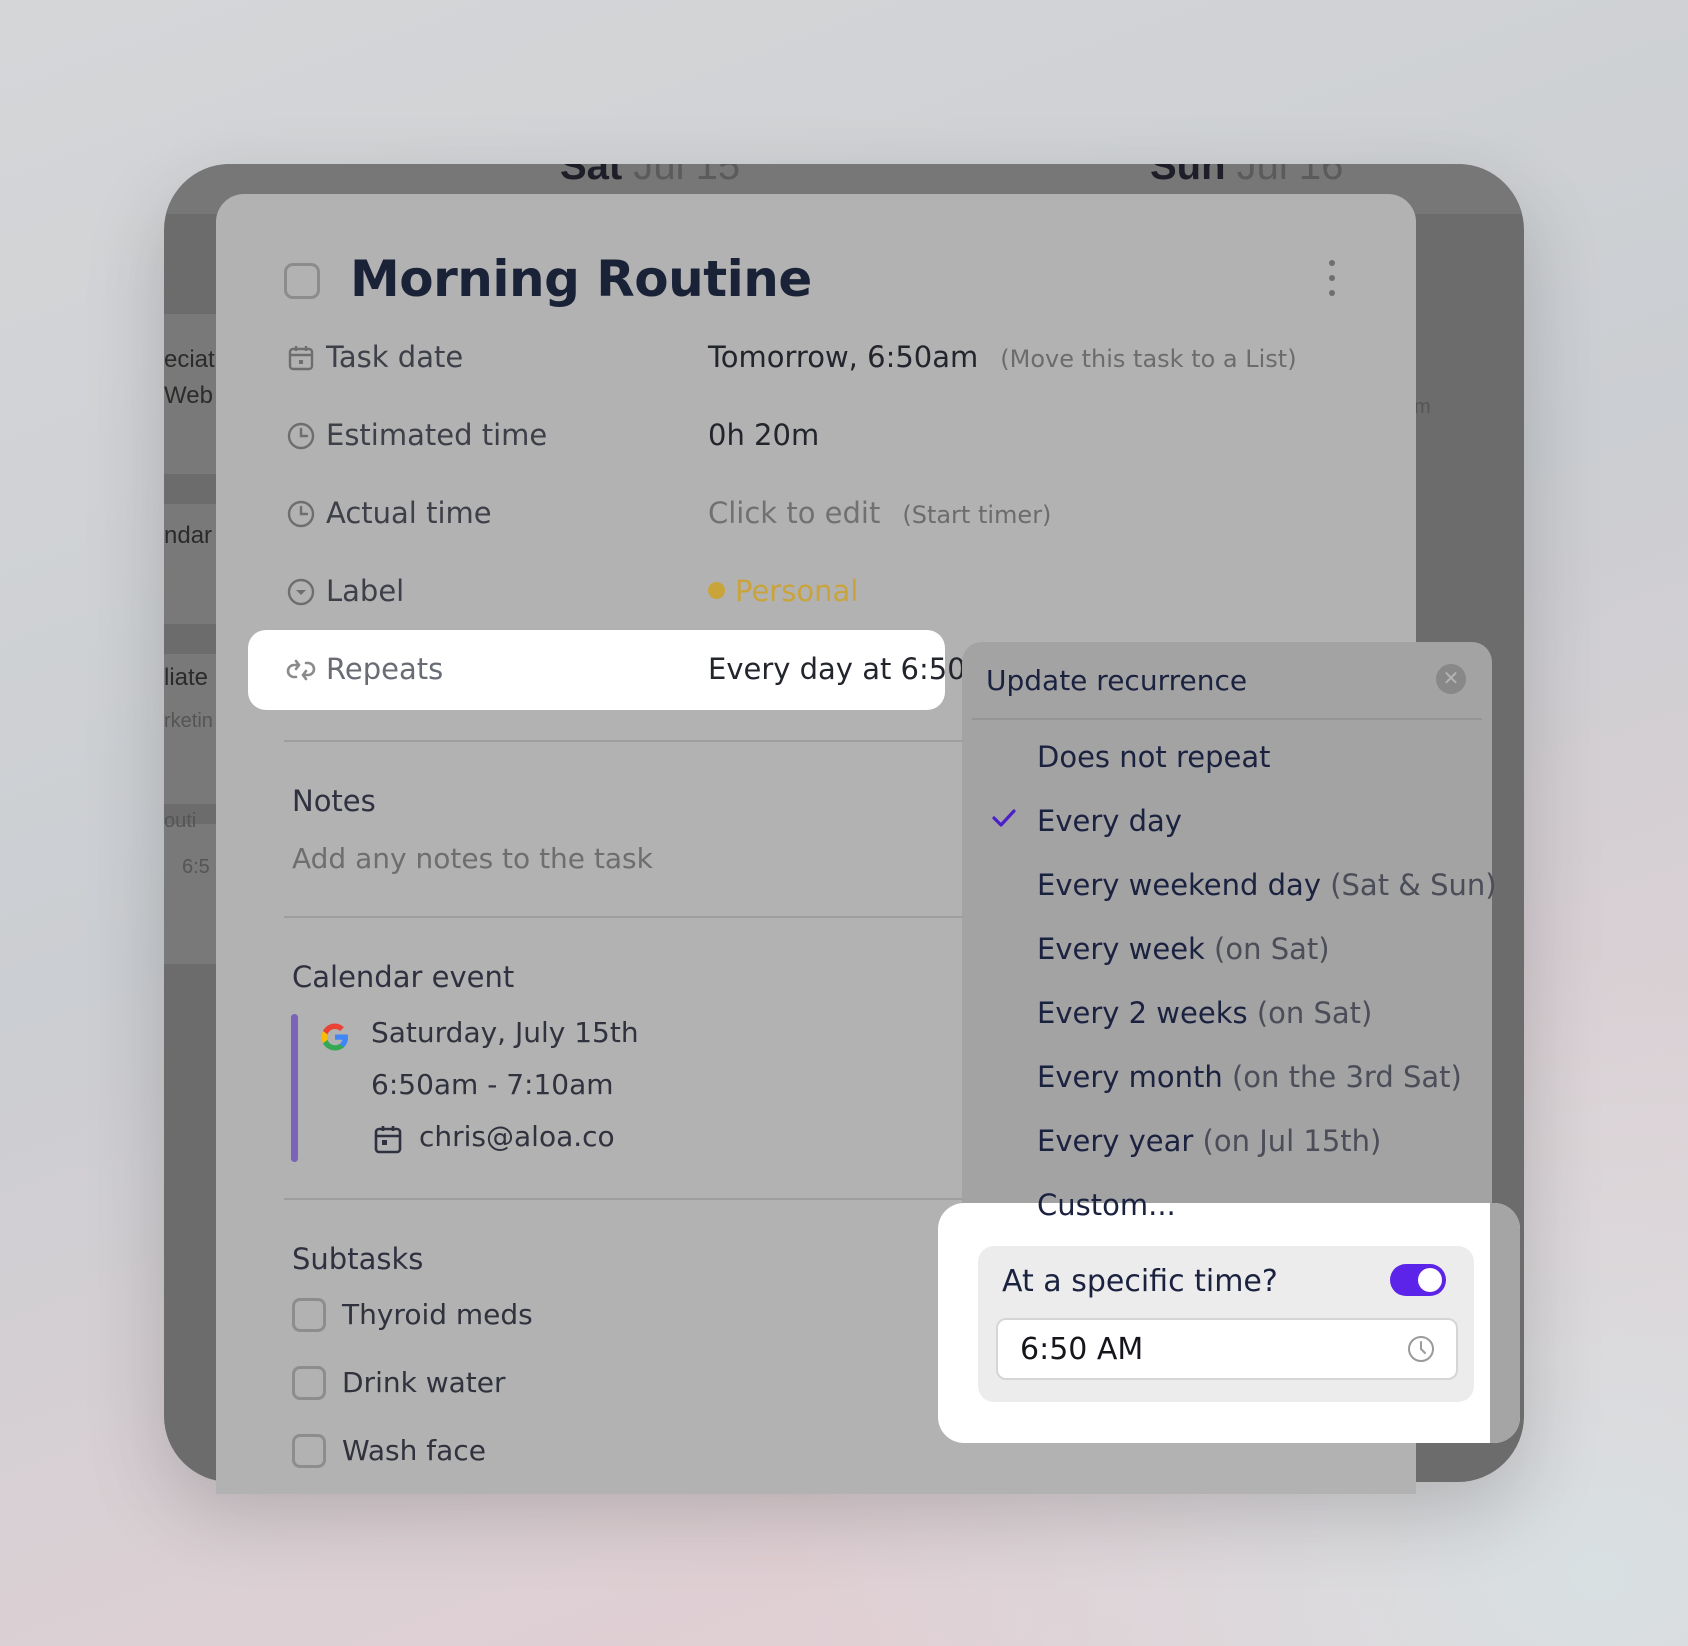 The height and width of the screenshot is (1646, 1688). Describe the element at coordinates (1183, 949) in the screenshot. I see `recurrence-option: Every week (on Sat)` at that location.